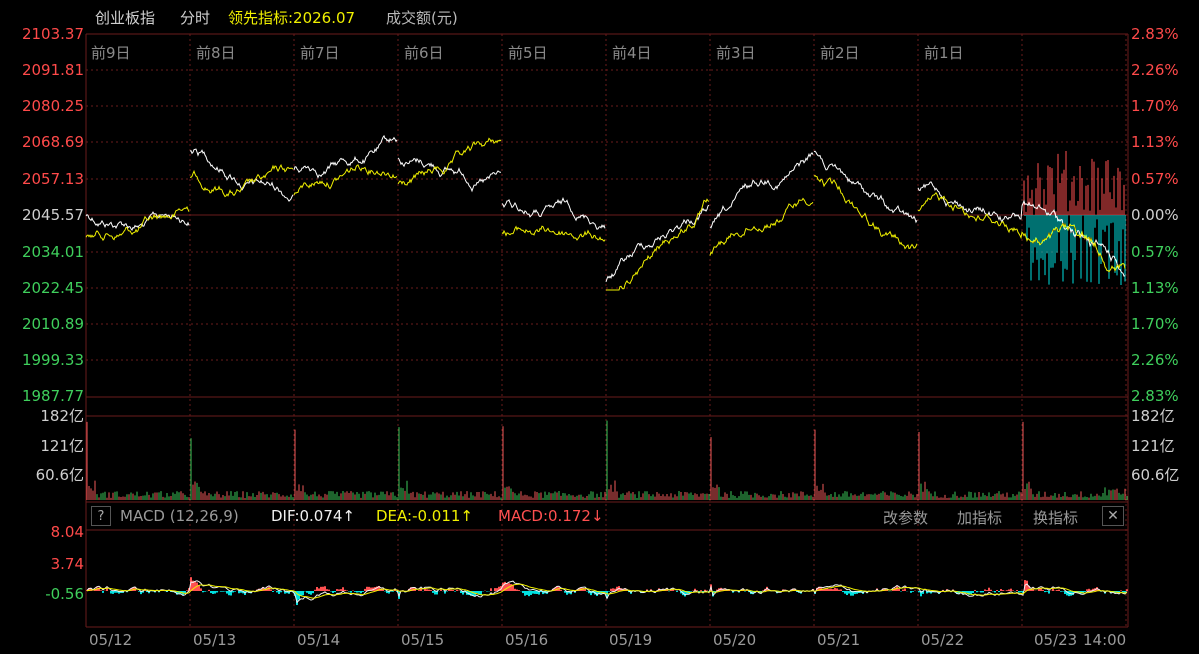 The width and height of the screenshot is (1199, 654). What do you see at coordinates (551, 516) in the screenshot?
I see `macd-value: MACD:0.172↓` at bounding box center [551, 516].